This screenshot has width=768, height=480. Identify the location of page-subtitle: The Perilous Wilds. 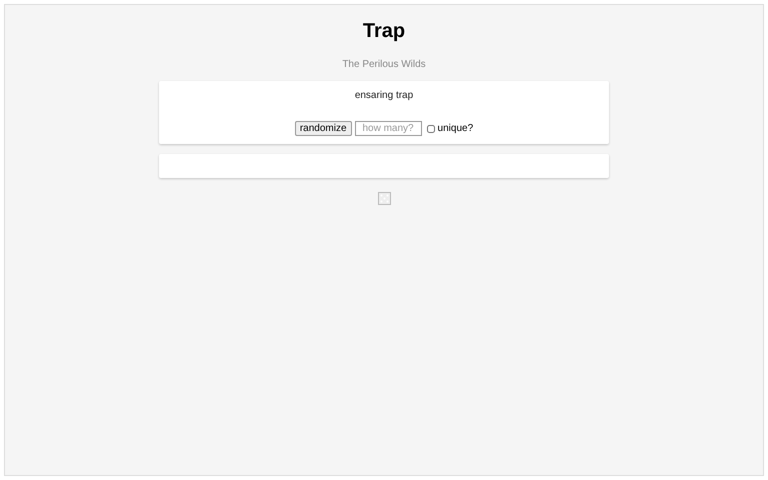
(384, 65).